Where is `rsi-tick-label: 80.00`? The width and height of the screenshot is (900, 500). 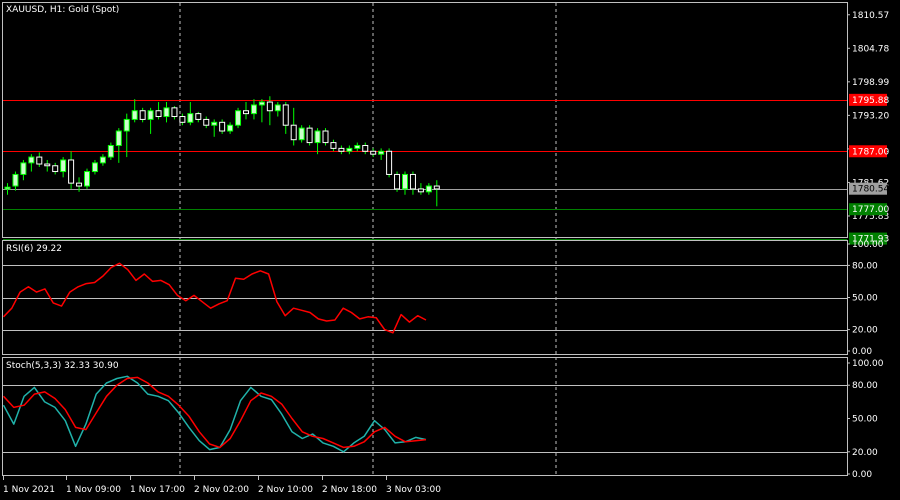
rsi-tick-label: 80.00 is located at coordinates (865, 266).